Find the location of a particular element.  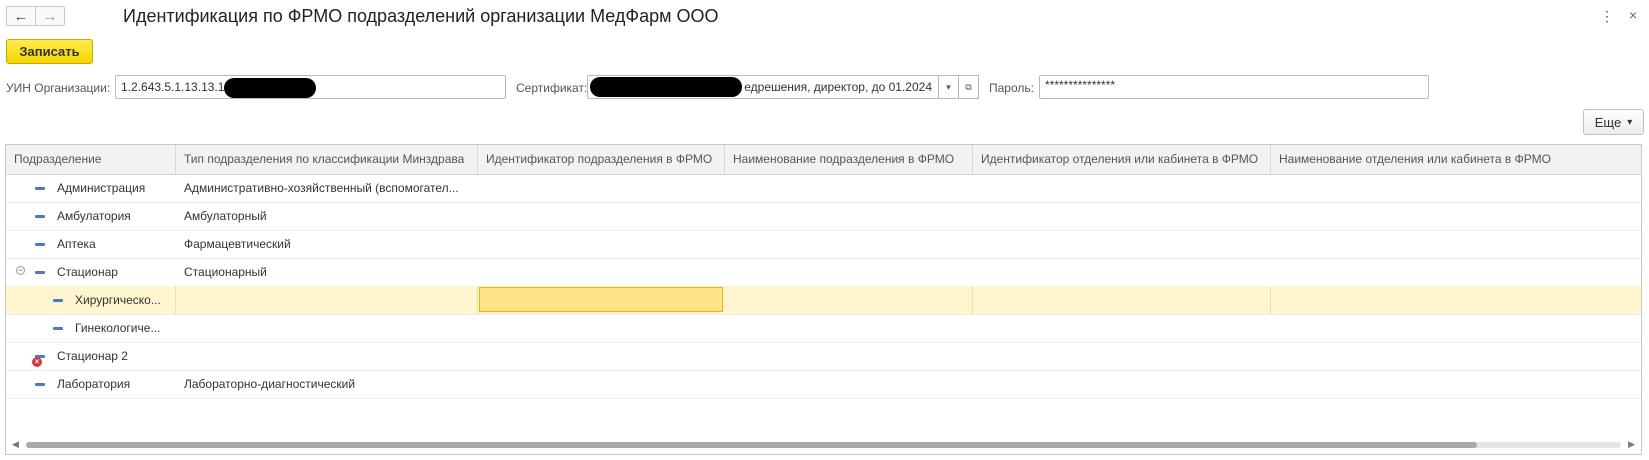

row-name: Администрация is located at coordinates (101, 188).